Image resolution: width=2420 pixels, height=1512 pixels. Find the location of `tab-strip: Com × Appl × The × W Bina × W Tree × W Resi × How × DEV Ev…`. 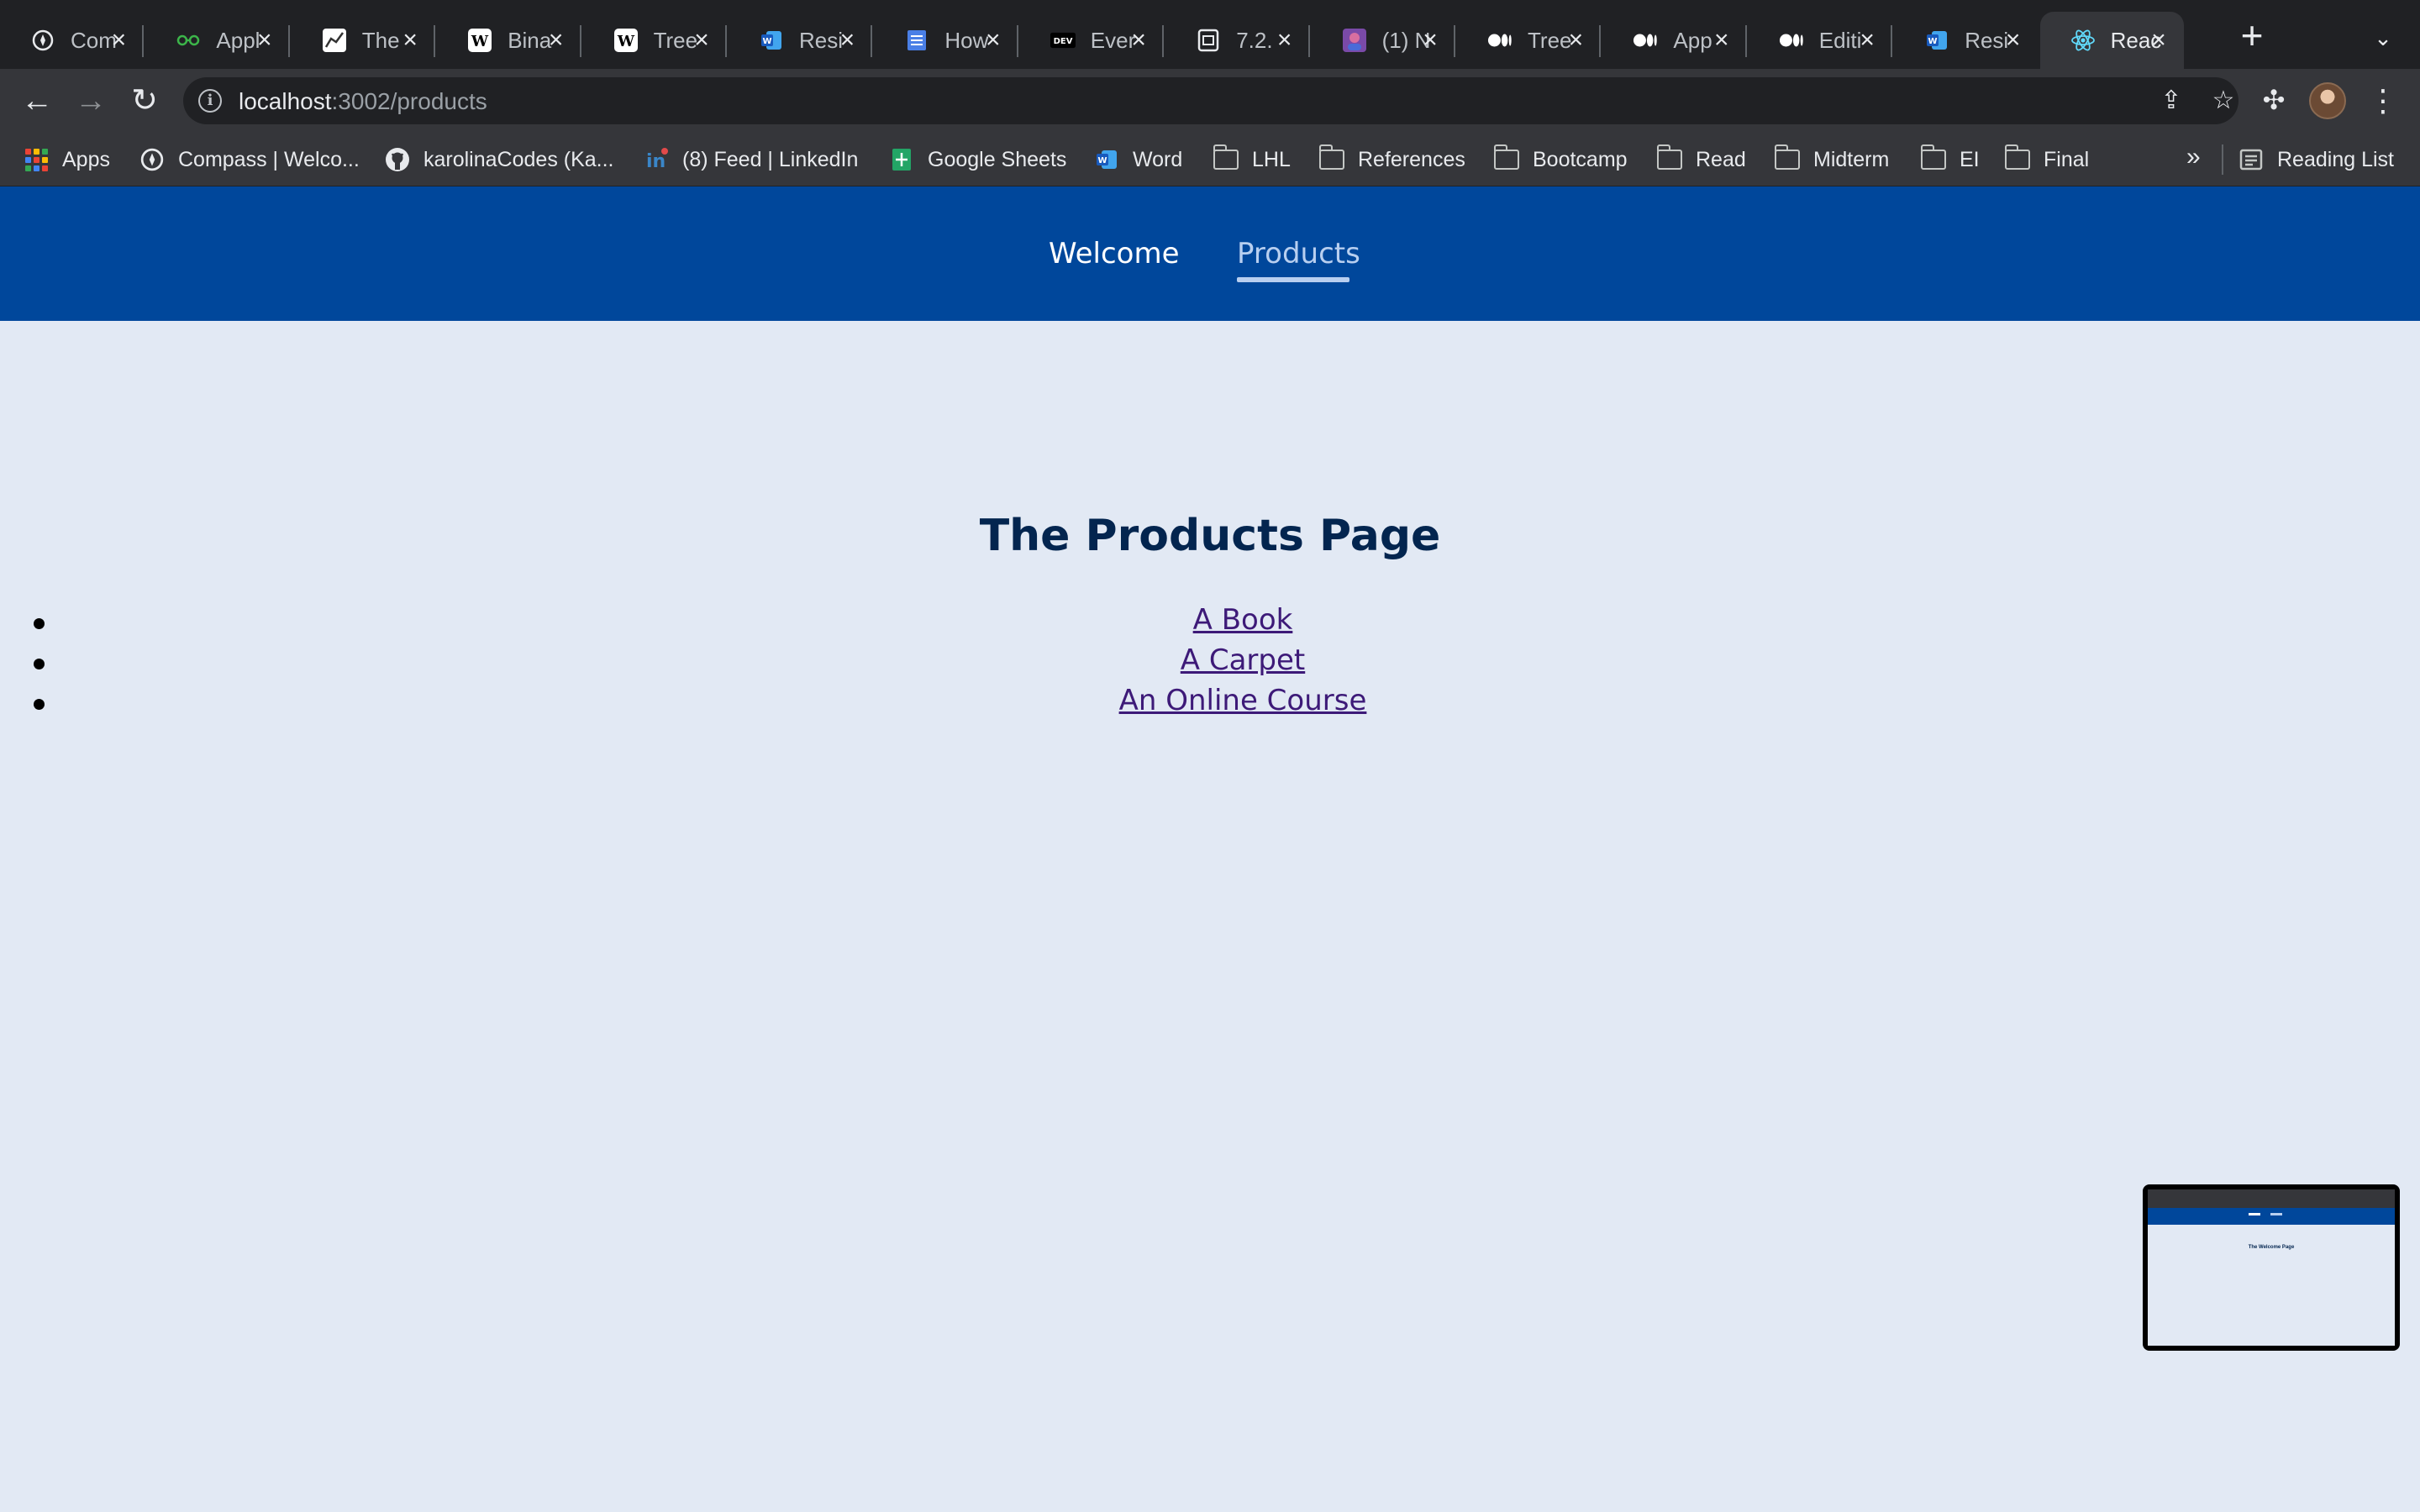

tab-strip: Com × Appl × The × W Bina × W Tree × W Resi × How × DEV Ev… is located at coordinates (1210, 34).